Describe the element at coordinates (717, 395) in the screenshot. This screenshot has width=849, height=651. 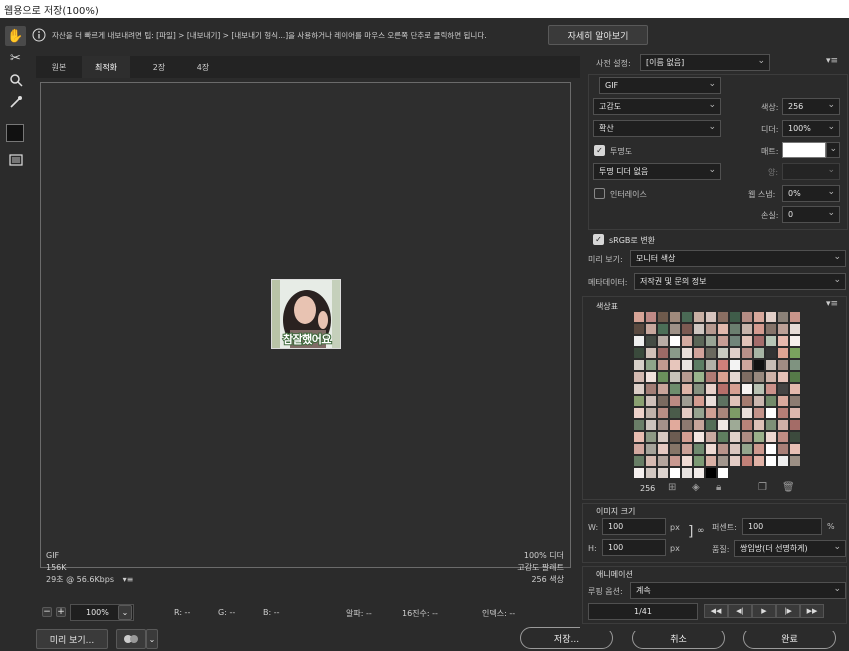
I see `color-table-grid` at that location.